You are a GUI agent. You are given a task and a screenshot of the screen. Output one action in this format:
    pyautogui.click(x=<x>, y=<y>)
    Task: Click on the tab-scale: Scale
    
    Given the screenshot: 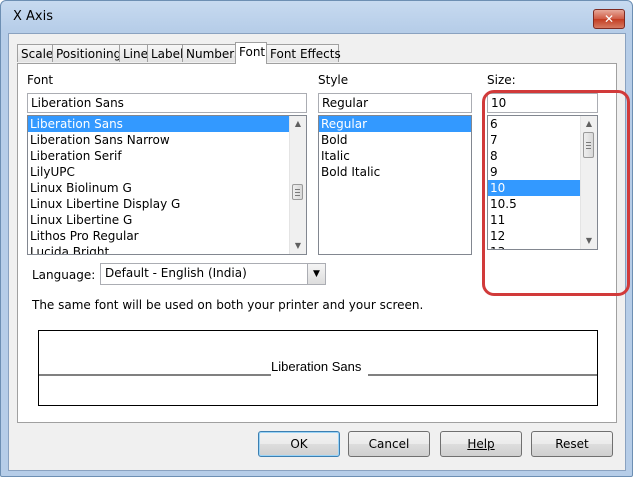 What is the action you would take?
    pyautogui.click(x=35, y=53)
    